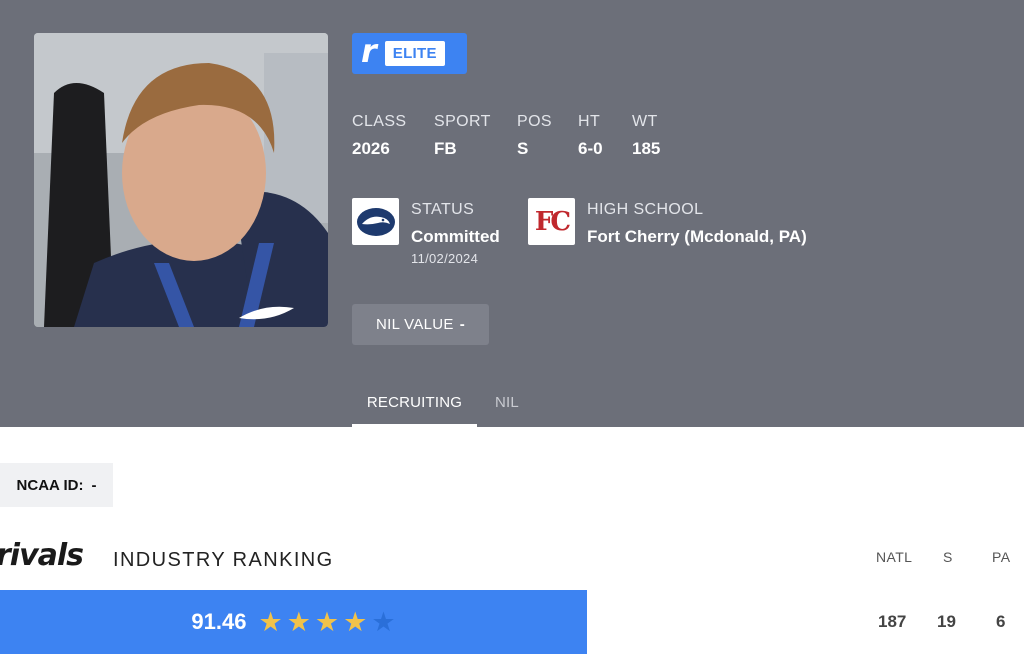 The width and height of the screenshot is (1024, 655). I want to click on attr-value: FB, so click(445, 148).